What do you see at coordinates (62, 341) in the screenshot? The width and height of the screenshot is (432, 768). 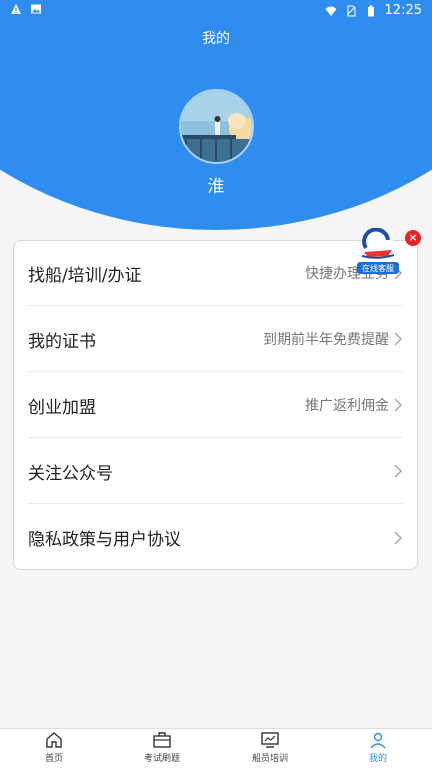 I see `menu-item-label: 我的证书` at bounding box center [62, 341].